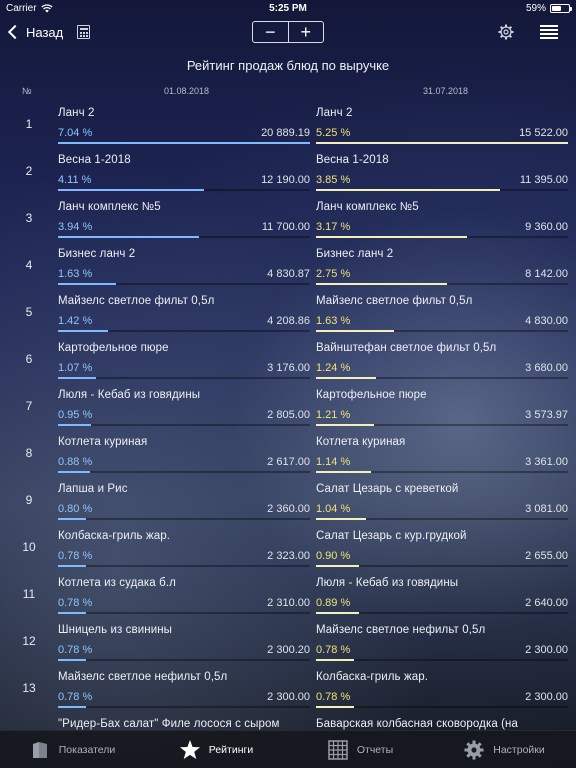 The height and width of the screenshot is (768, 576). Describe the element at coordinates (288, 65) in the screenshot. I see `page-title: Рейтинг продаж блюд по выручке` at that location.